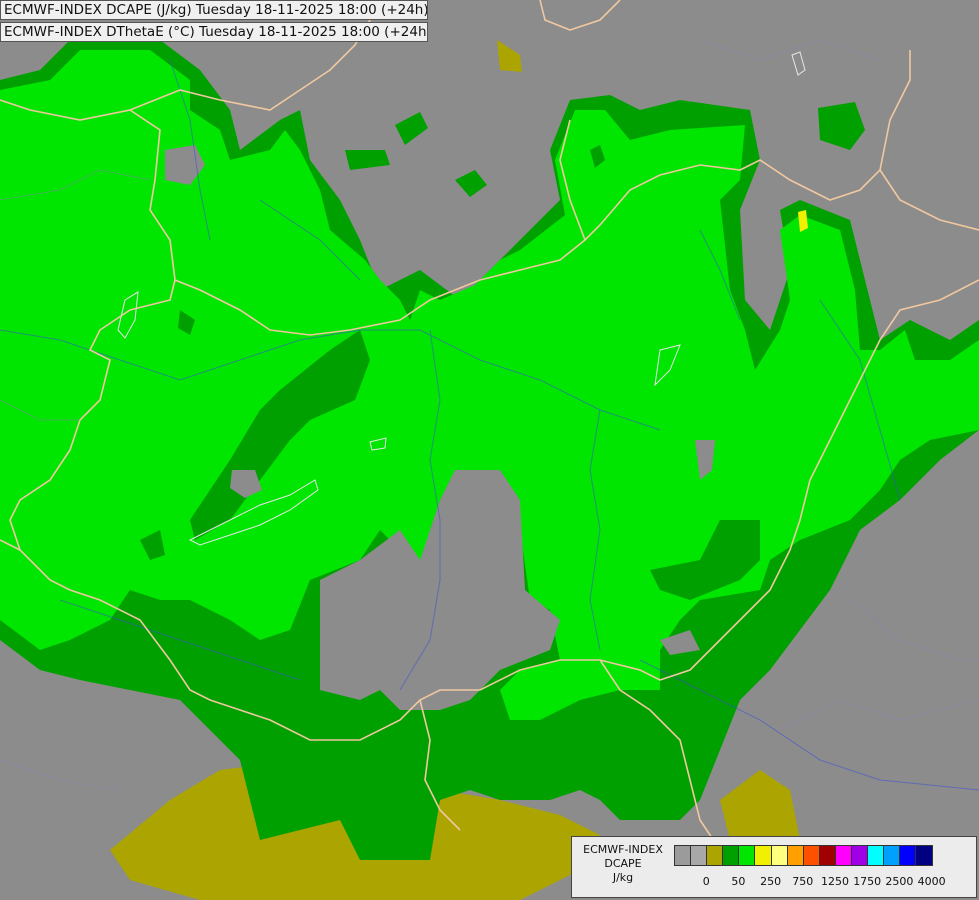  I want to click on legend-tick-label: 1250, so click(835, 881).